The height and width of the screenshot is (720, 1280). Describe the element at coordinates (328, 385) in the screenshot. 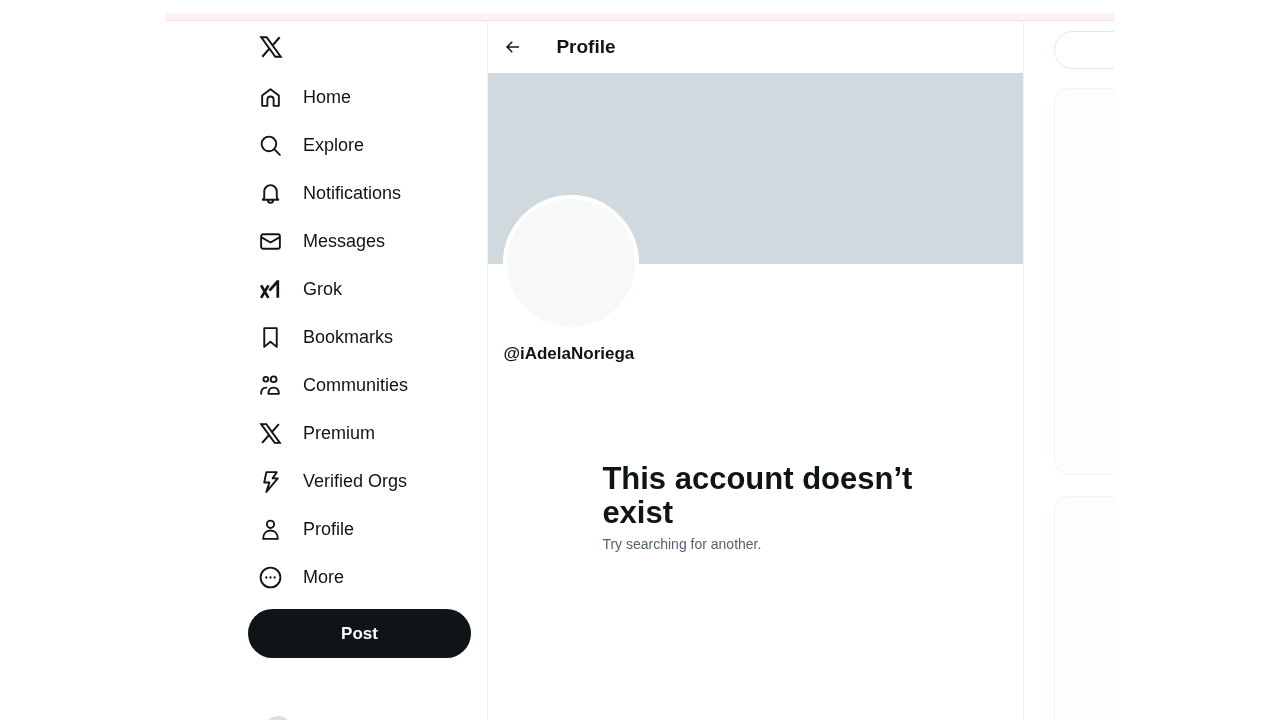

I see `nav-item: Communities` at that location.